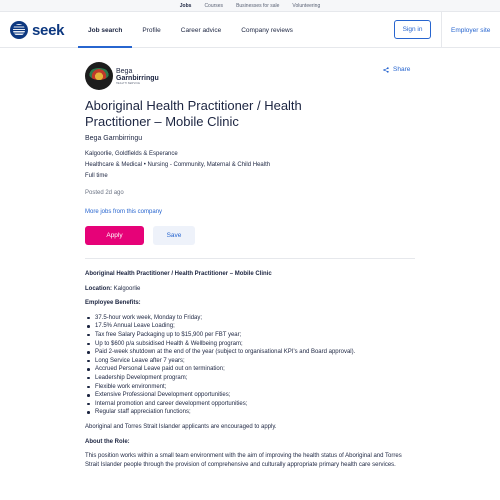  I want to click on topbar-link-businesses: Businesses for sale, so click(257, 6).